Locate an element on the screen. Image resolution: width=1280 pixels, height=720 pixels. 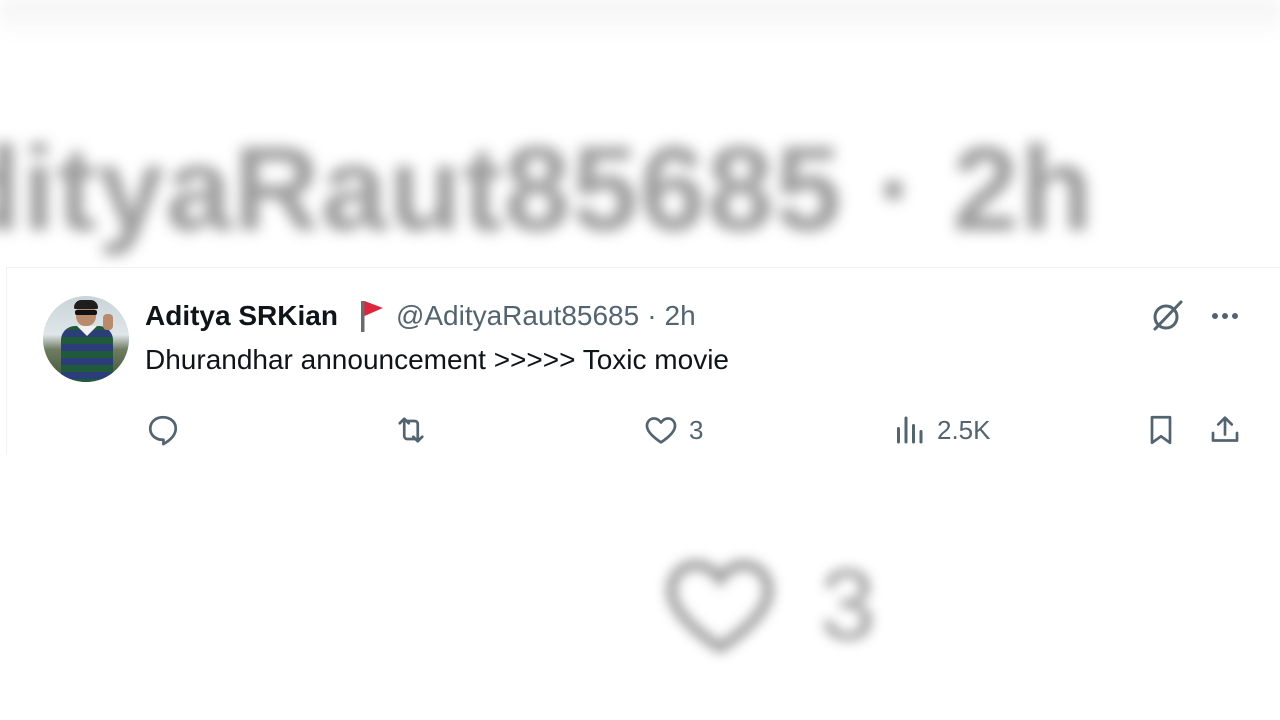
avatar-cap is located at coordinates (86, 304).